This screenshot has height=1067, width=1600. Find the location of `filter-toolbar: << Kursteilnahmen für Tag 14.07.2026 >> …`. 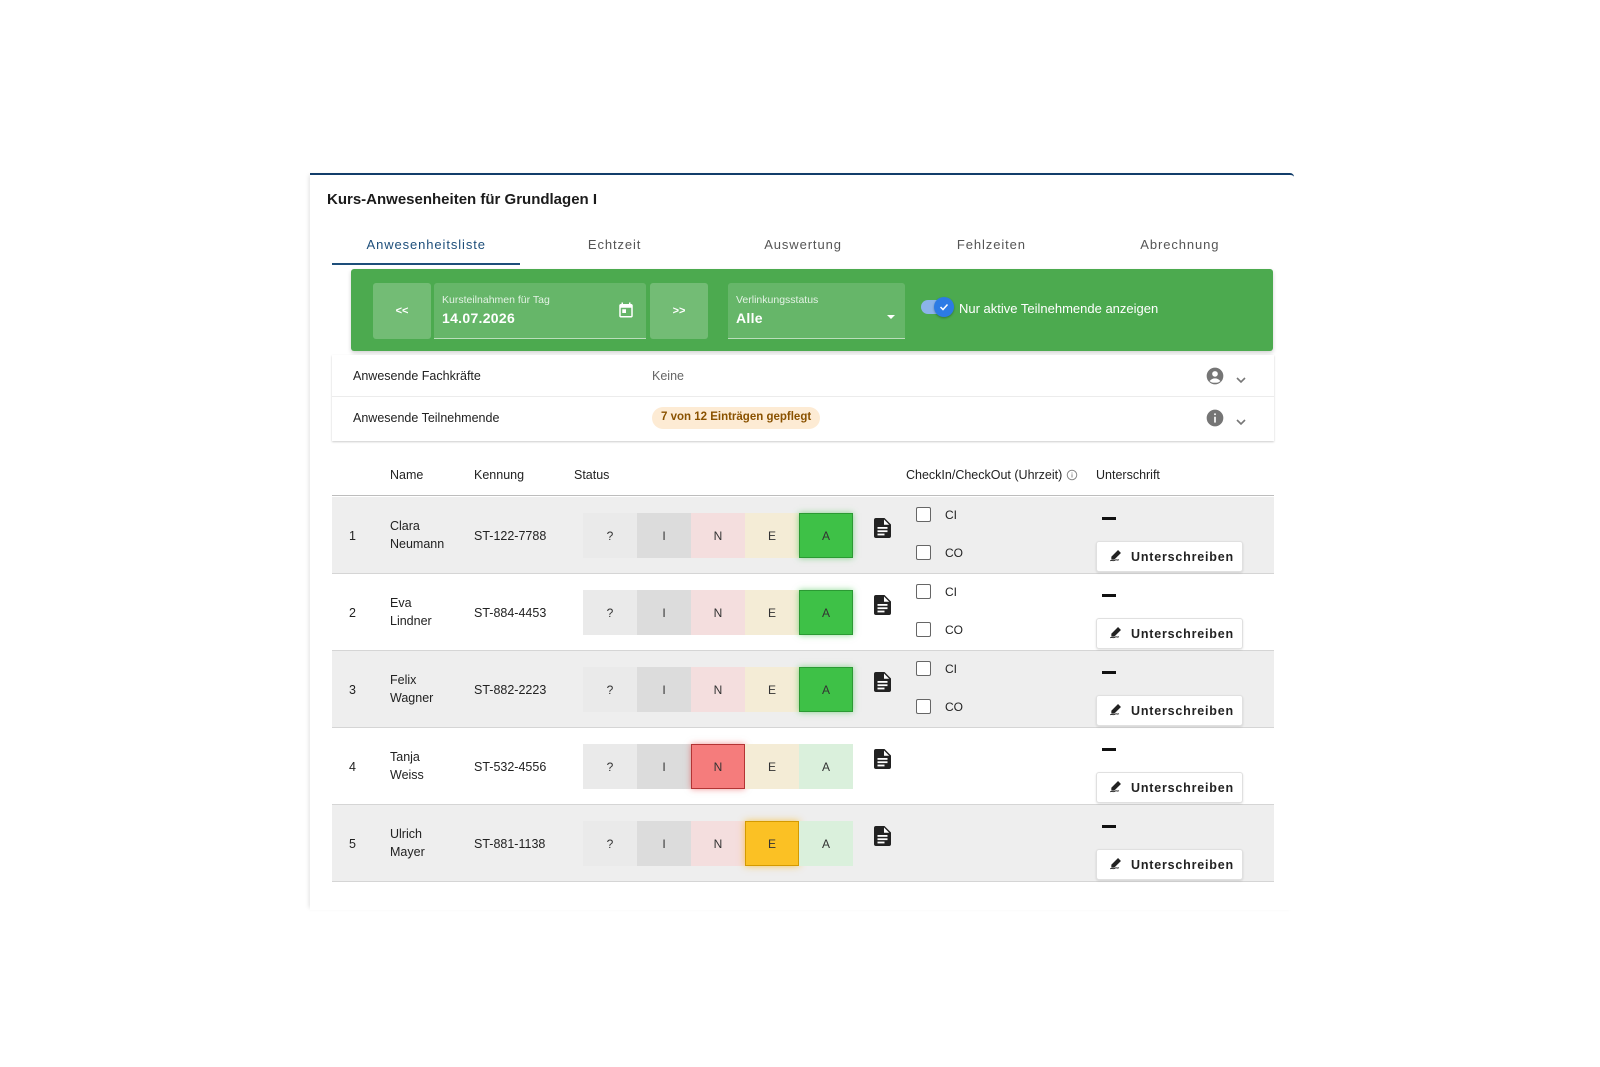

filter-toolbar: << Kursteilnahmen für Tag 14.07.2026 >> … is located at coordinates (812, 310).